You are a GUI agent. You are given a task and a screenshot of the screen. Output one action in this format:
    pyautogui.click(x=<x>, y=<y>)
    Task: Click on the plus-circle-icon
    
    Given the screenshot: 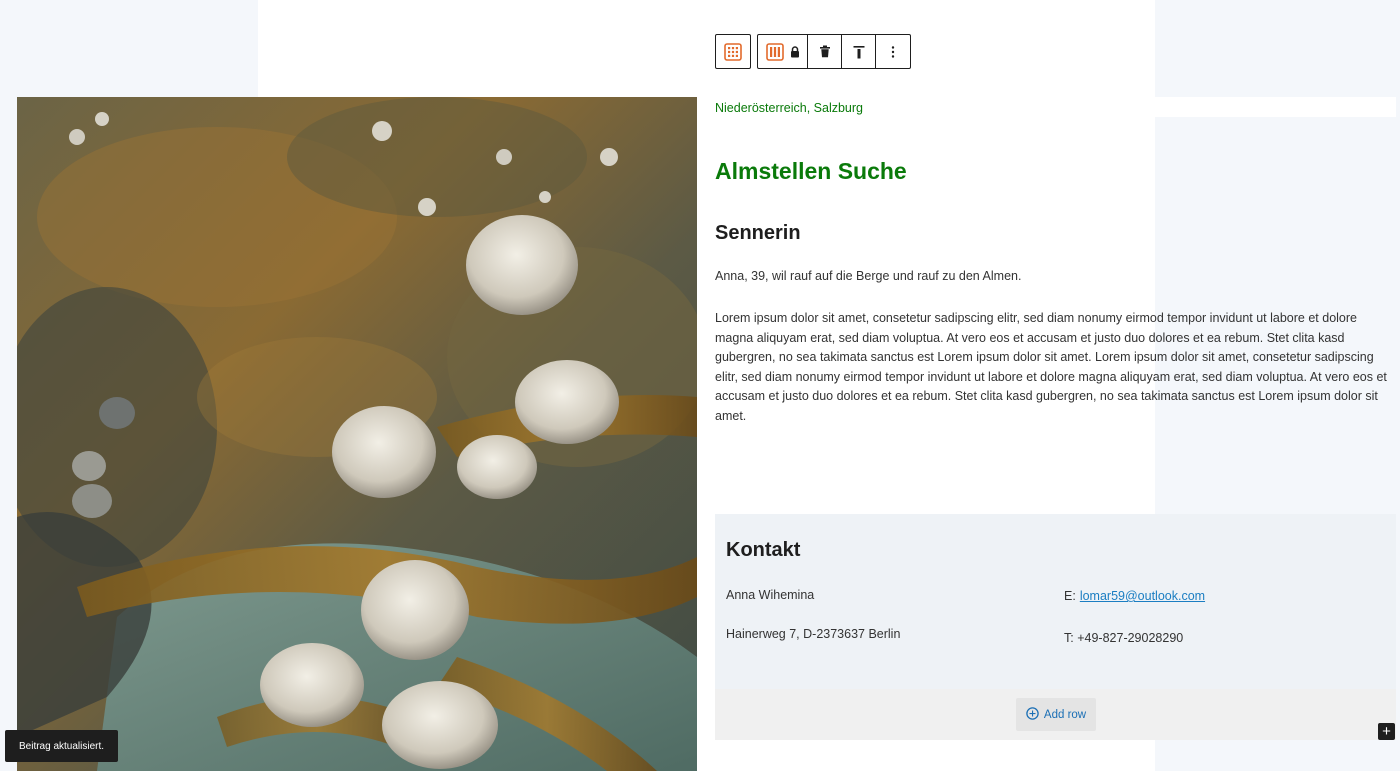 What is the action you would take?
    pyautogui.click(x=1032, y=714)
    